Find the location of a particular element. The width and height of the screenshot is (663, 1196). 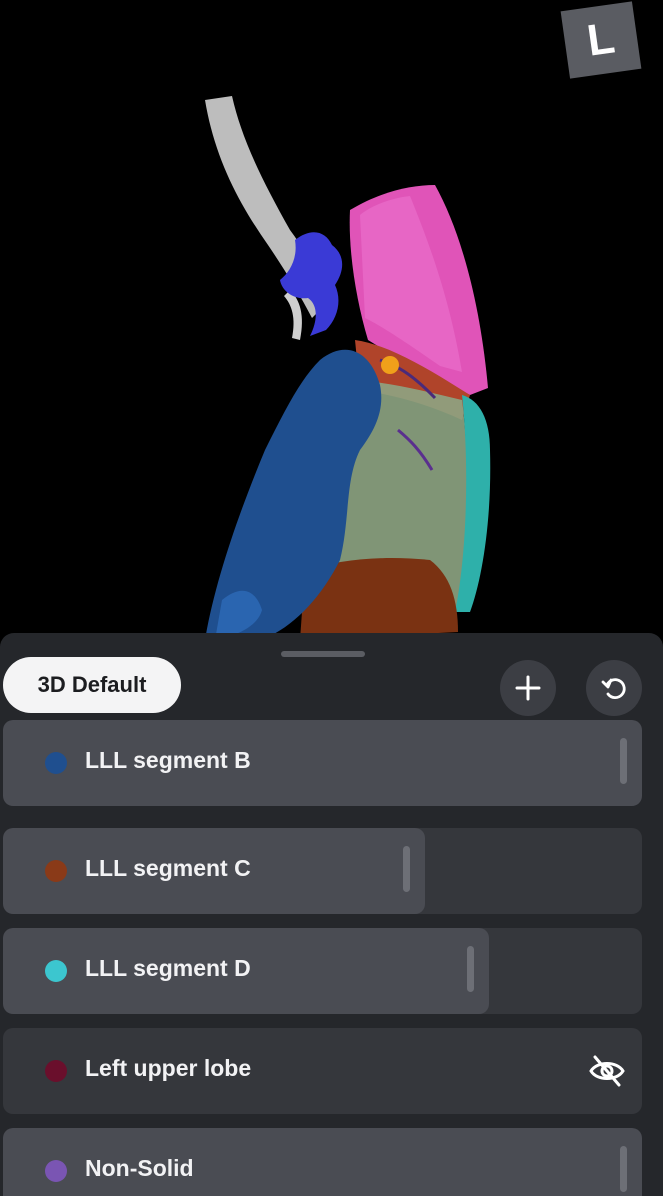

segment-label: LLL segment C is located at coordinates (168, 868).